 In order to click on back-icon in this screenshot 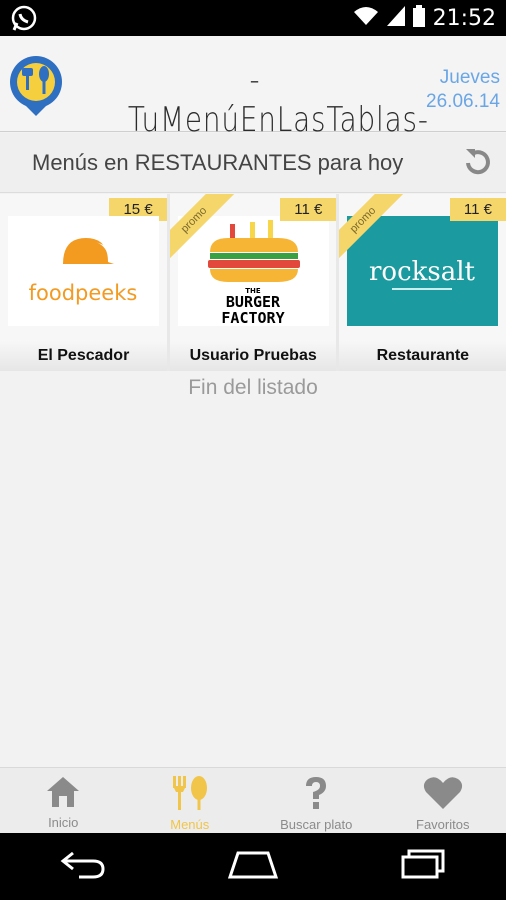, I will do `click(83, 866)`.